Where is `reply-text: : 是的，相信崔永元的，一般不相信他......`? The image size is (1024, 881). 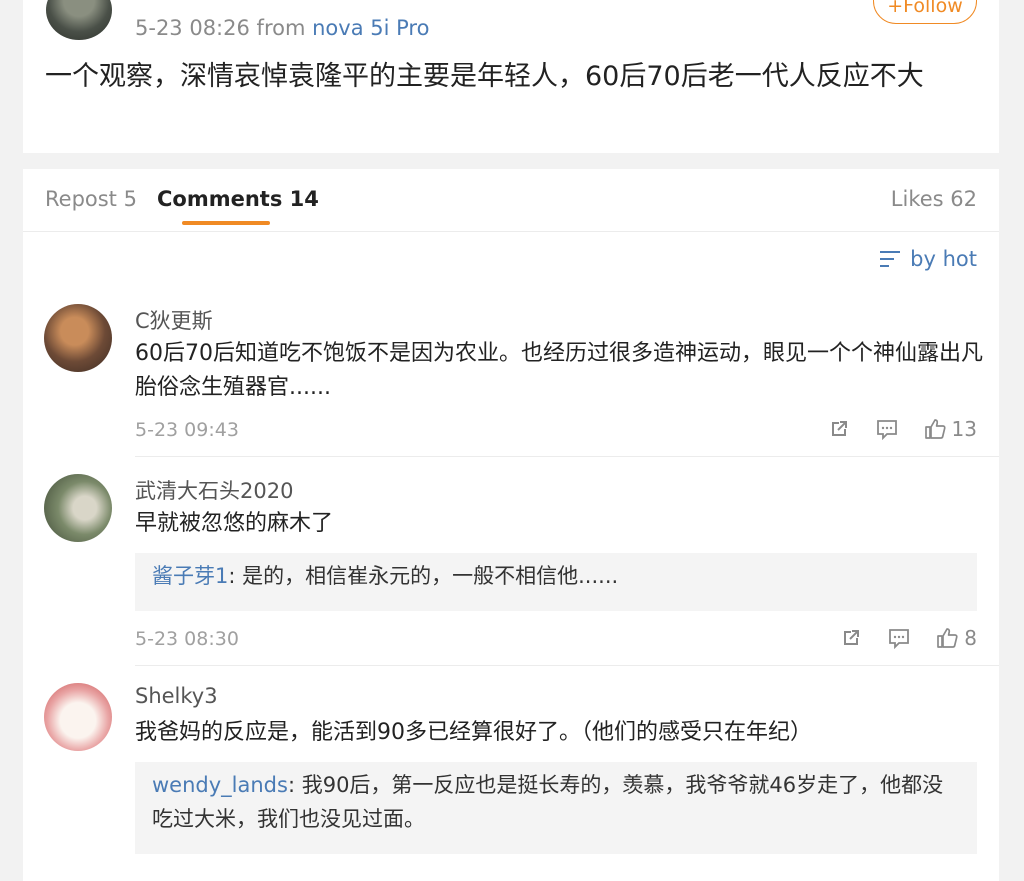
reply-text: : 是的，相信崔永元的，一般不相信他...... is located at coordinates (423, 576).